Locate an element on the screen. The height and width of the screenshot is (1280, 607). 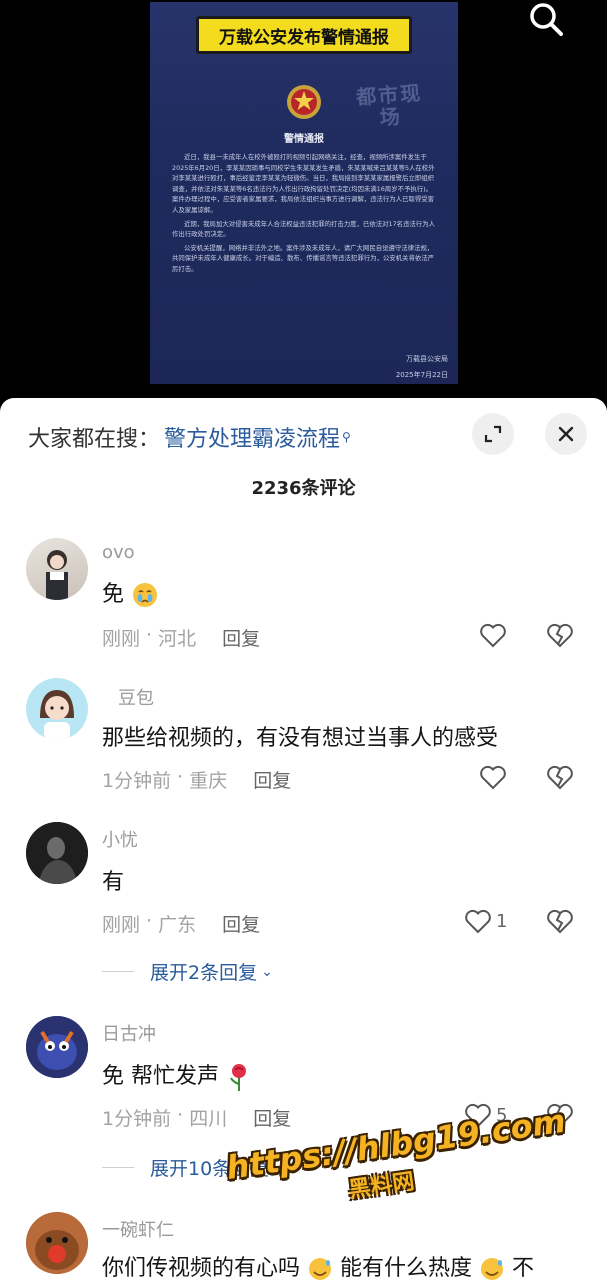
comment-meta: 刚刚 · 河北 回复 is located at coordinates (181, 637).